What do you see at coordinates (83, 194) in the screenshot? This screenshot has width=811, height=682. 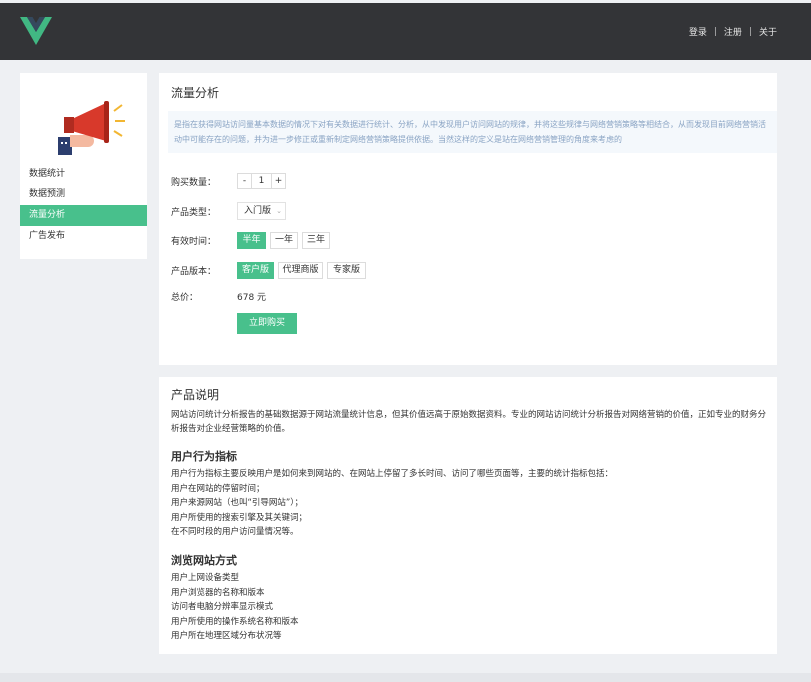 I see `sidebar-item-data-forecast: 数据预测` at bounding box center [83, 194].